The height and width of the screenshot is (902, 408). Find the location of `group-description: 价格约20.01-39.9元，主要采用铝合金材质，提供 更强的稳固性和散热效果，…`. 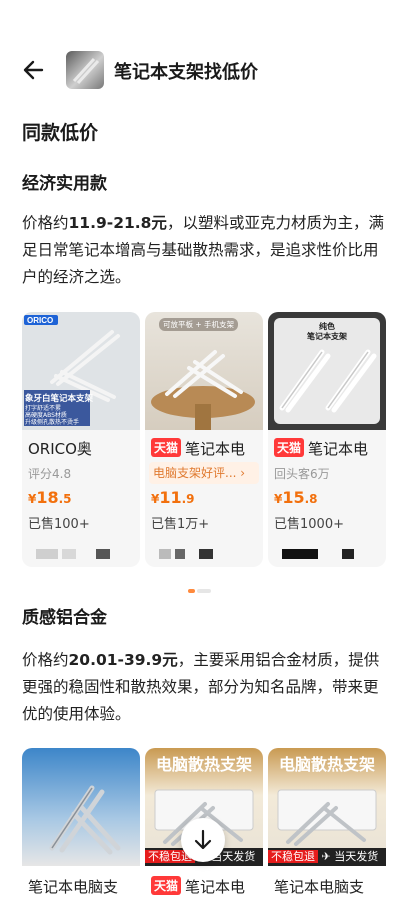

group-description: 价格约20.01-39.9元，主要采用铝合金材质，提供 更强的稳固性和散热效果，… is located at coordinates (201, 687).